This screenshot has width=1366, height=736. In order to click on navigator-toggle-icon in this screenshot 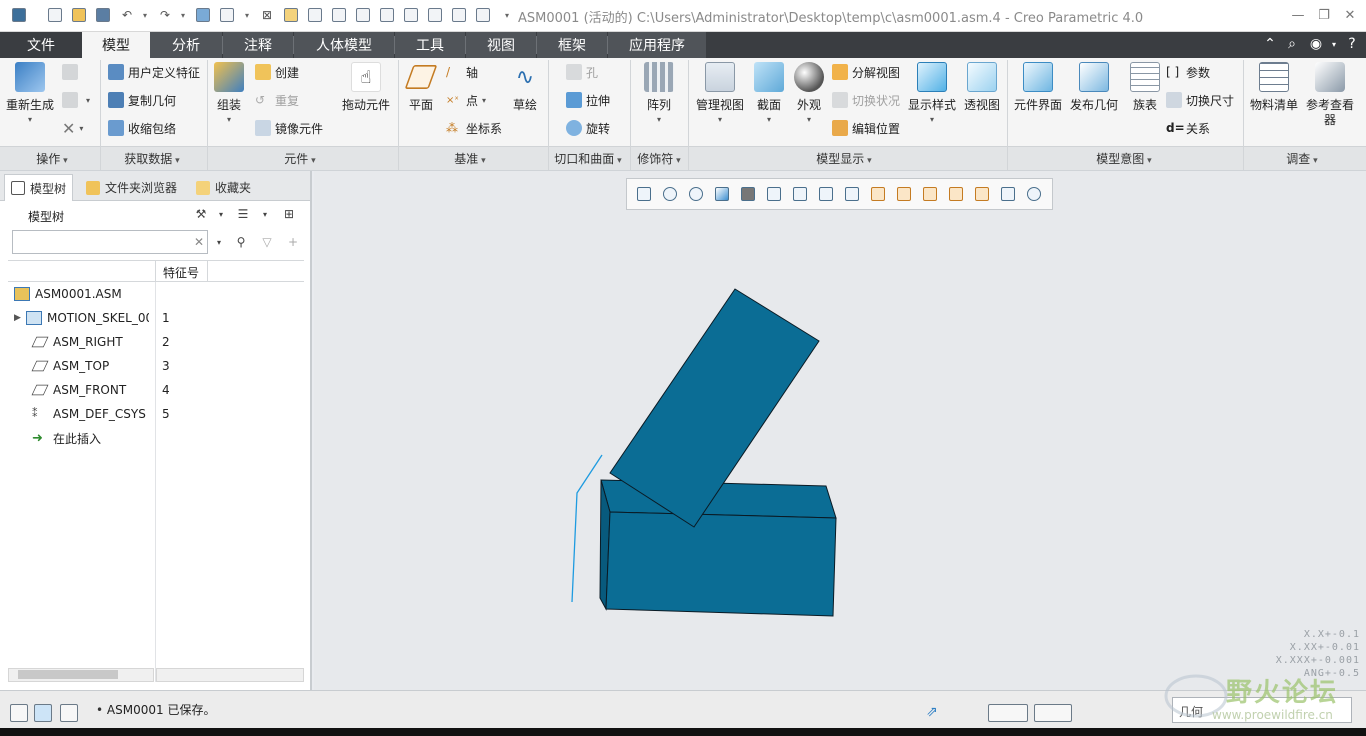, I will do `click(19, 713)`.